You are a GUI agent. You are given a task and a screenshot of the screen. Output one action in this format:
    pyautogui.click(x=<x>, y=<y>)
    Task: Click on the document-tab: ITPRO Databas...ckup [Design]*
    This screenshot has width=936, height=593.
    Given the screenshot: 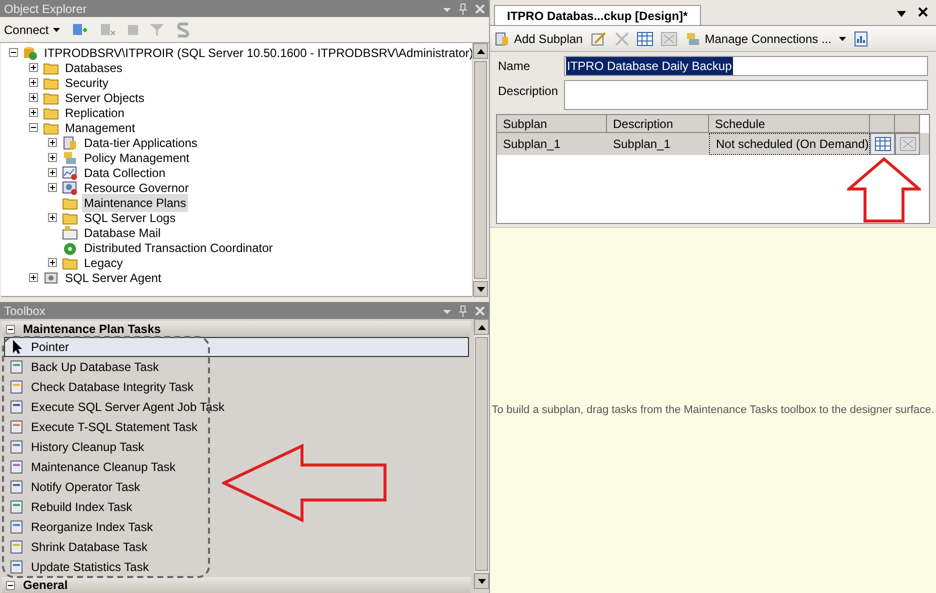 What is the action you would take?
    pyautogui.click(x=597, y=15)
    